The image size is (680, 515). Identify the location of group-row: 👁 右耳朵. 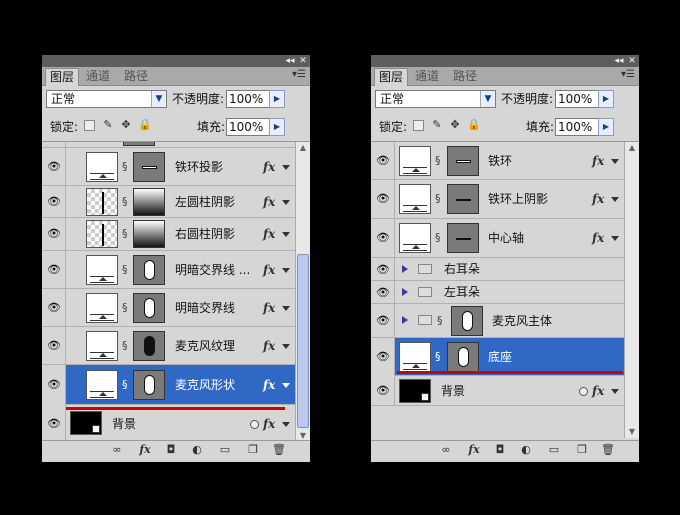
(497, 269).